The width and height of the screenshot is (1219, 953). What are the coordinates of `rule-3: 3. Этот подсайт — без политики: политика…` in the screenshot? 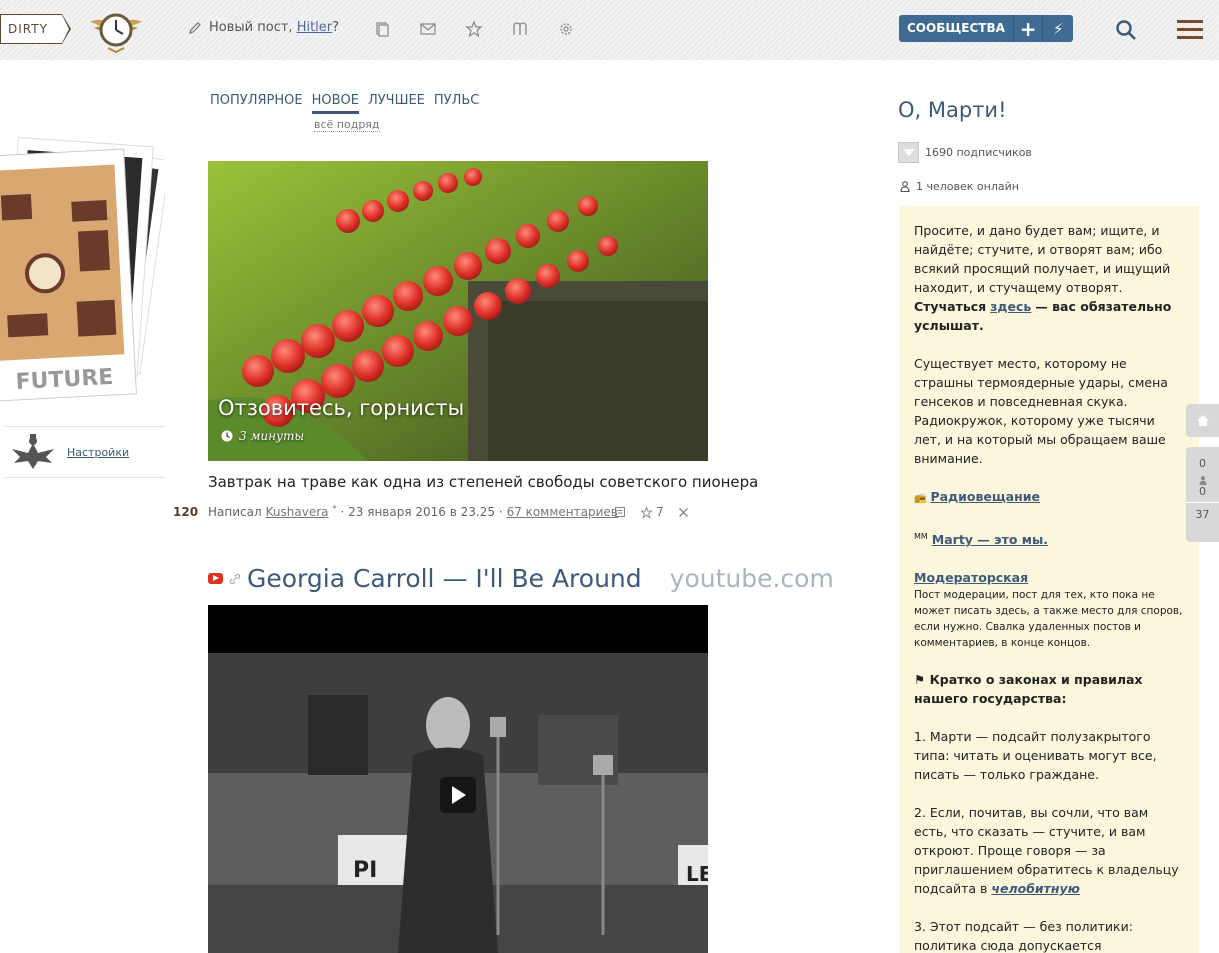 It's located at (1023, 936).